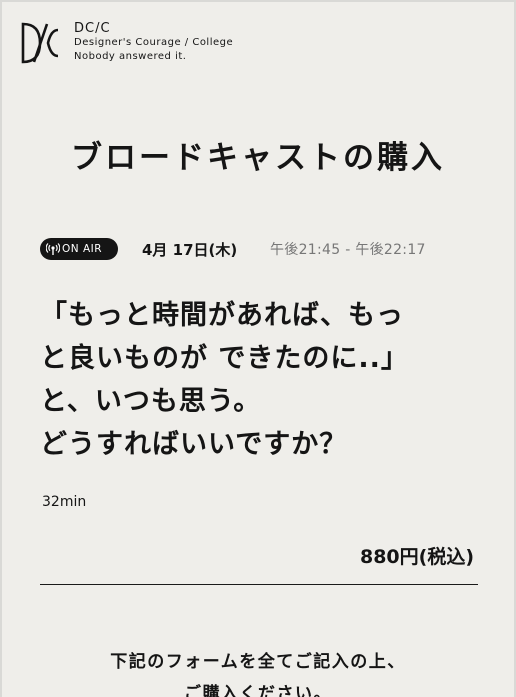  I want to click on form-instruction-line: 下記のフォームを全てご記入の上、, so click(258, 662).